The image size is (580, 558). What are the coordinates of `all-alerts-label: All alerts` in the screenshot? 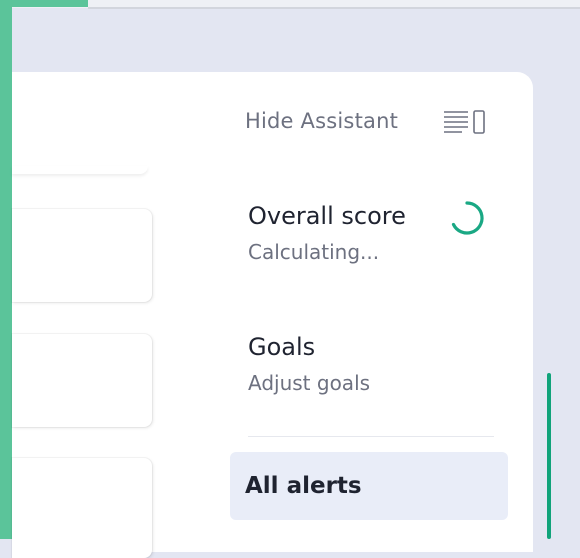 It's located at (303, 486).